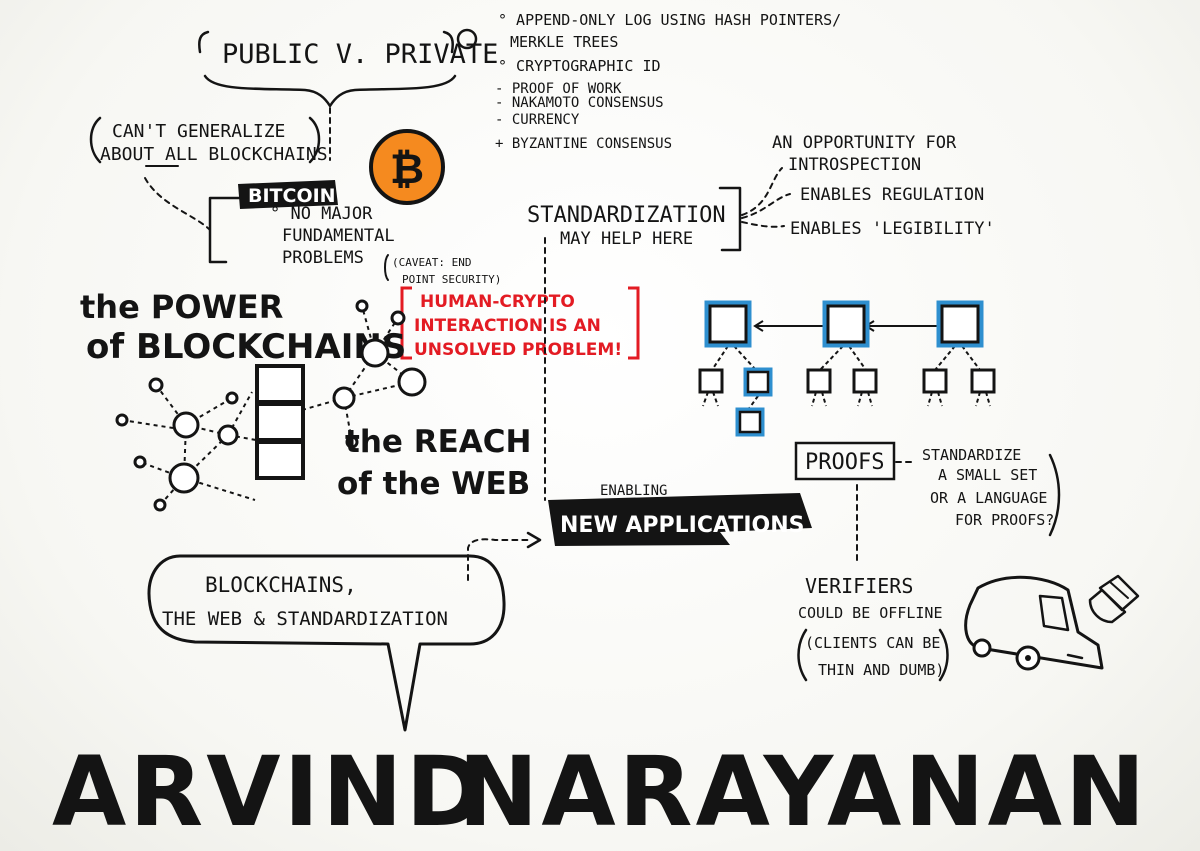  What do you see at coordinates (270, 792) in the screenshot?
I see `speaker-first-name: ARVIND` at bounding box center [270, 792].